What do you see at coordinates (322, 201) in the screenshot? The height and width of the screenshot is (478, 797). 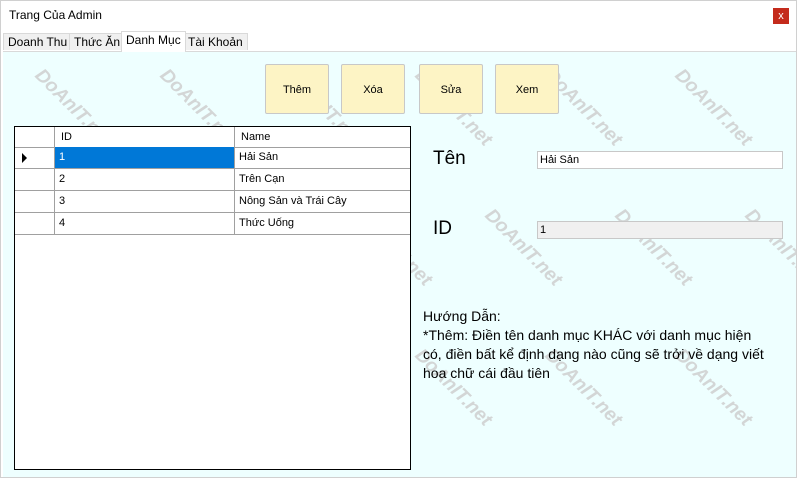 I see `cell-name: Nông Sản và Trái Cây` at bounding box center [322, 201].